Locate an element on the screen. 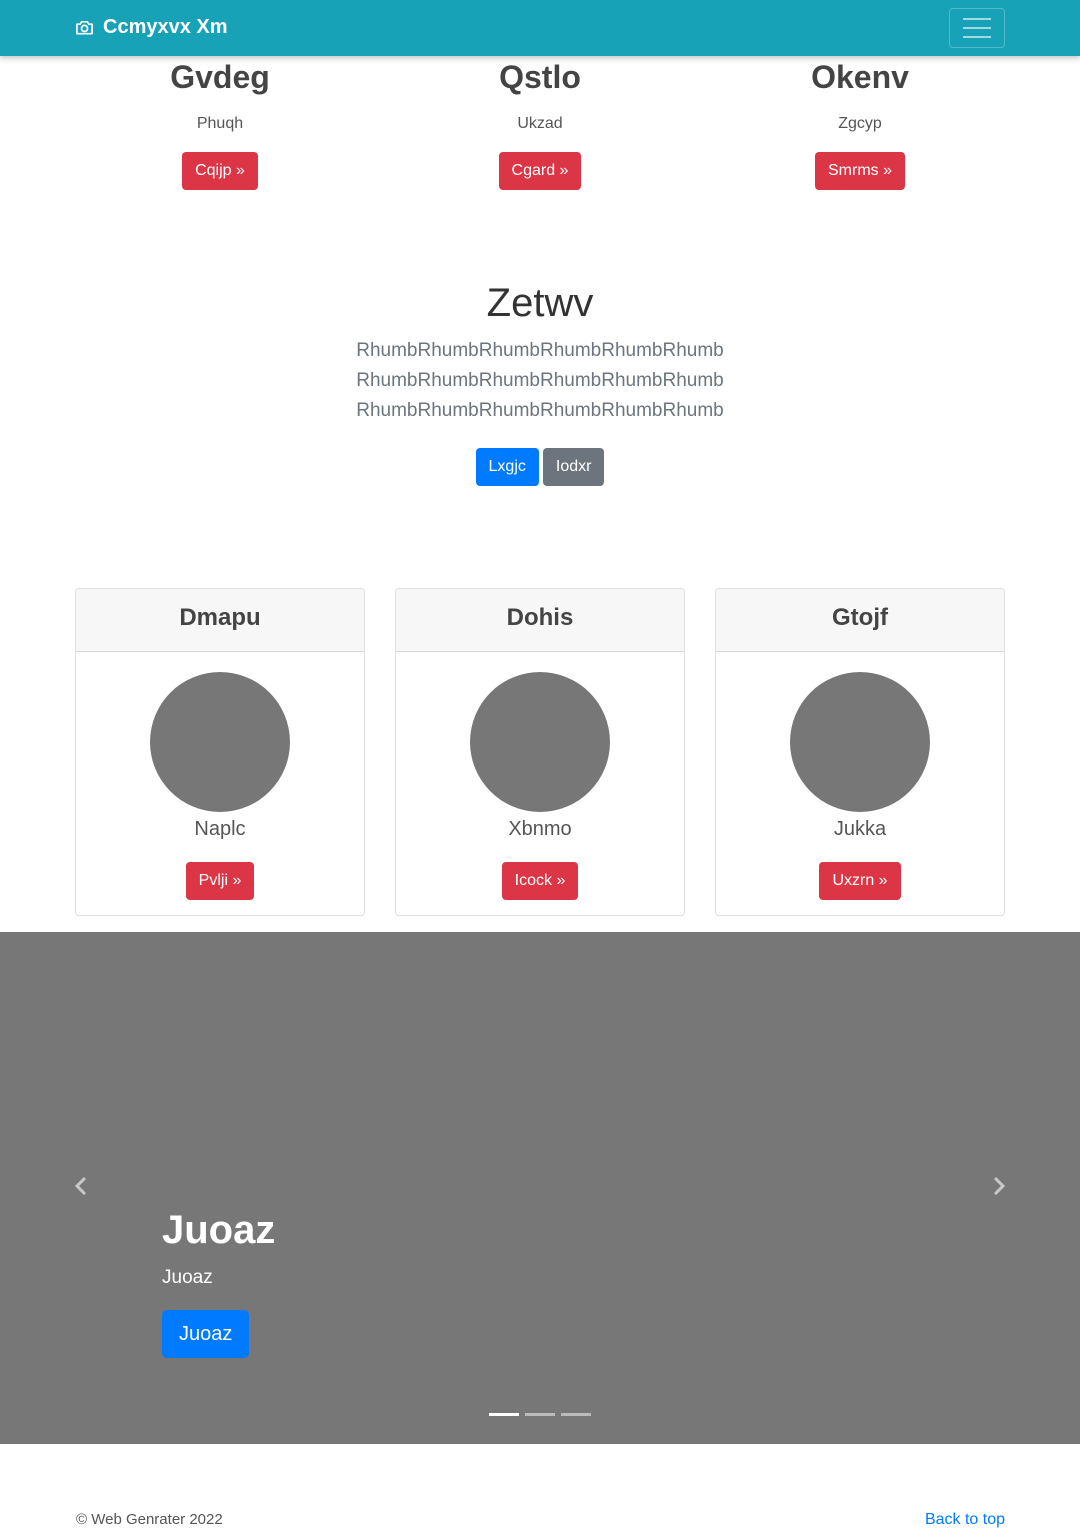 This screenshot has height=1532, width=1080. carousel-caption: Juoaz Juoaz Juoaz is located at coordinates (218, 1282).